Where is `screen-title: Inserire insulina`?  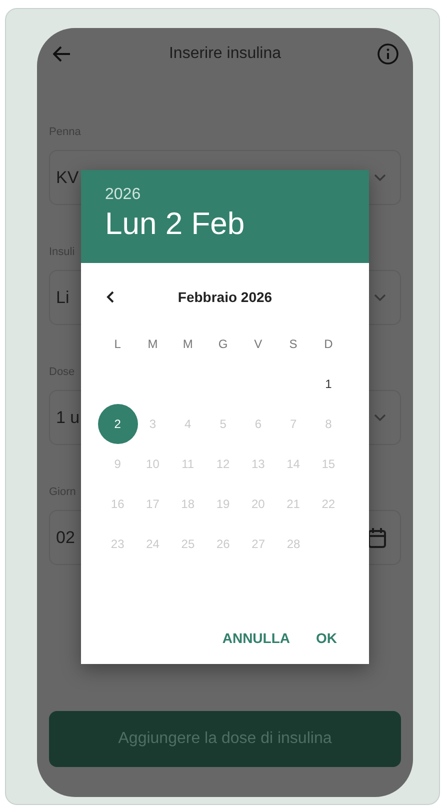
screen-title: Inserire insulina is located at coordinates (225, 54).